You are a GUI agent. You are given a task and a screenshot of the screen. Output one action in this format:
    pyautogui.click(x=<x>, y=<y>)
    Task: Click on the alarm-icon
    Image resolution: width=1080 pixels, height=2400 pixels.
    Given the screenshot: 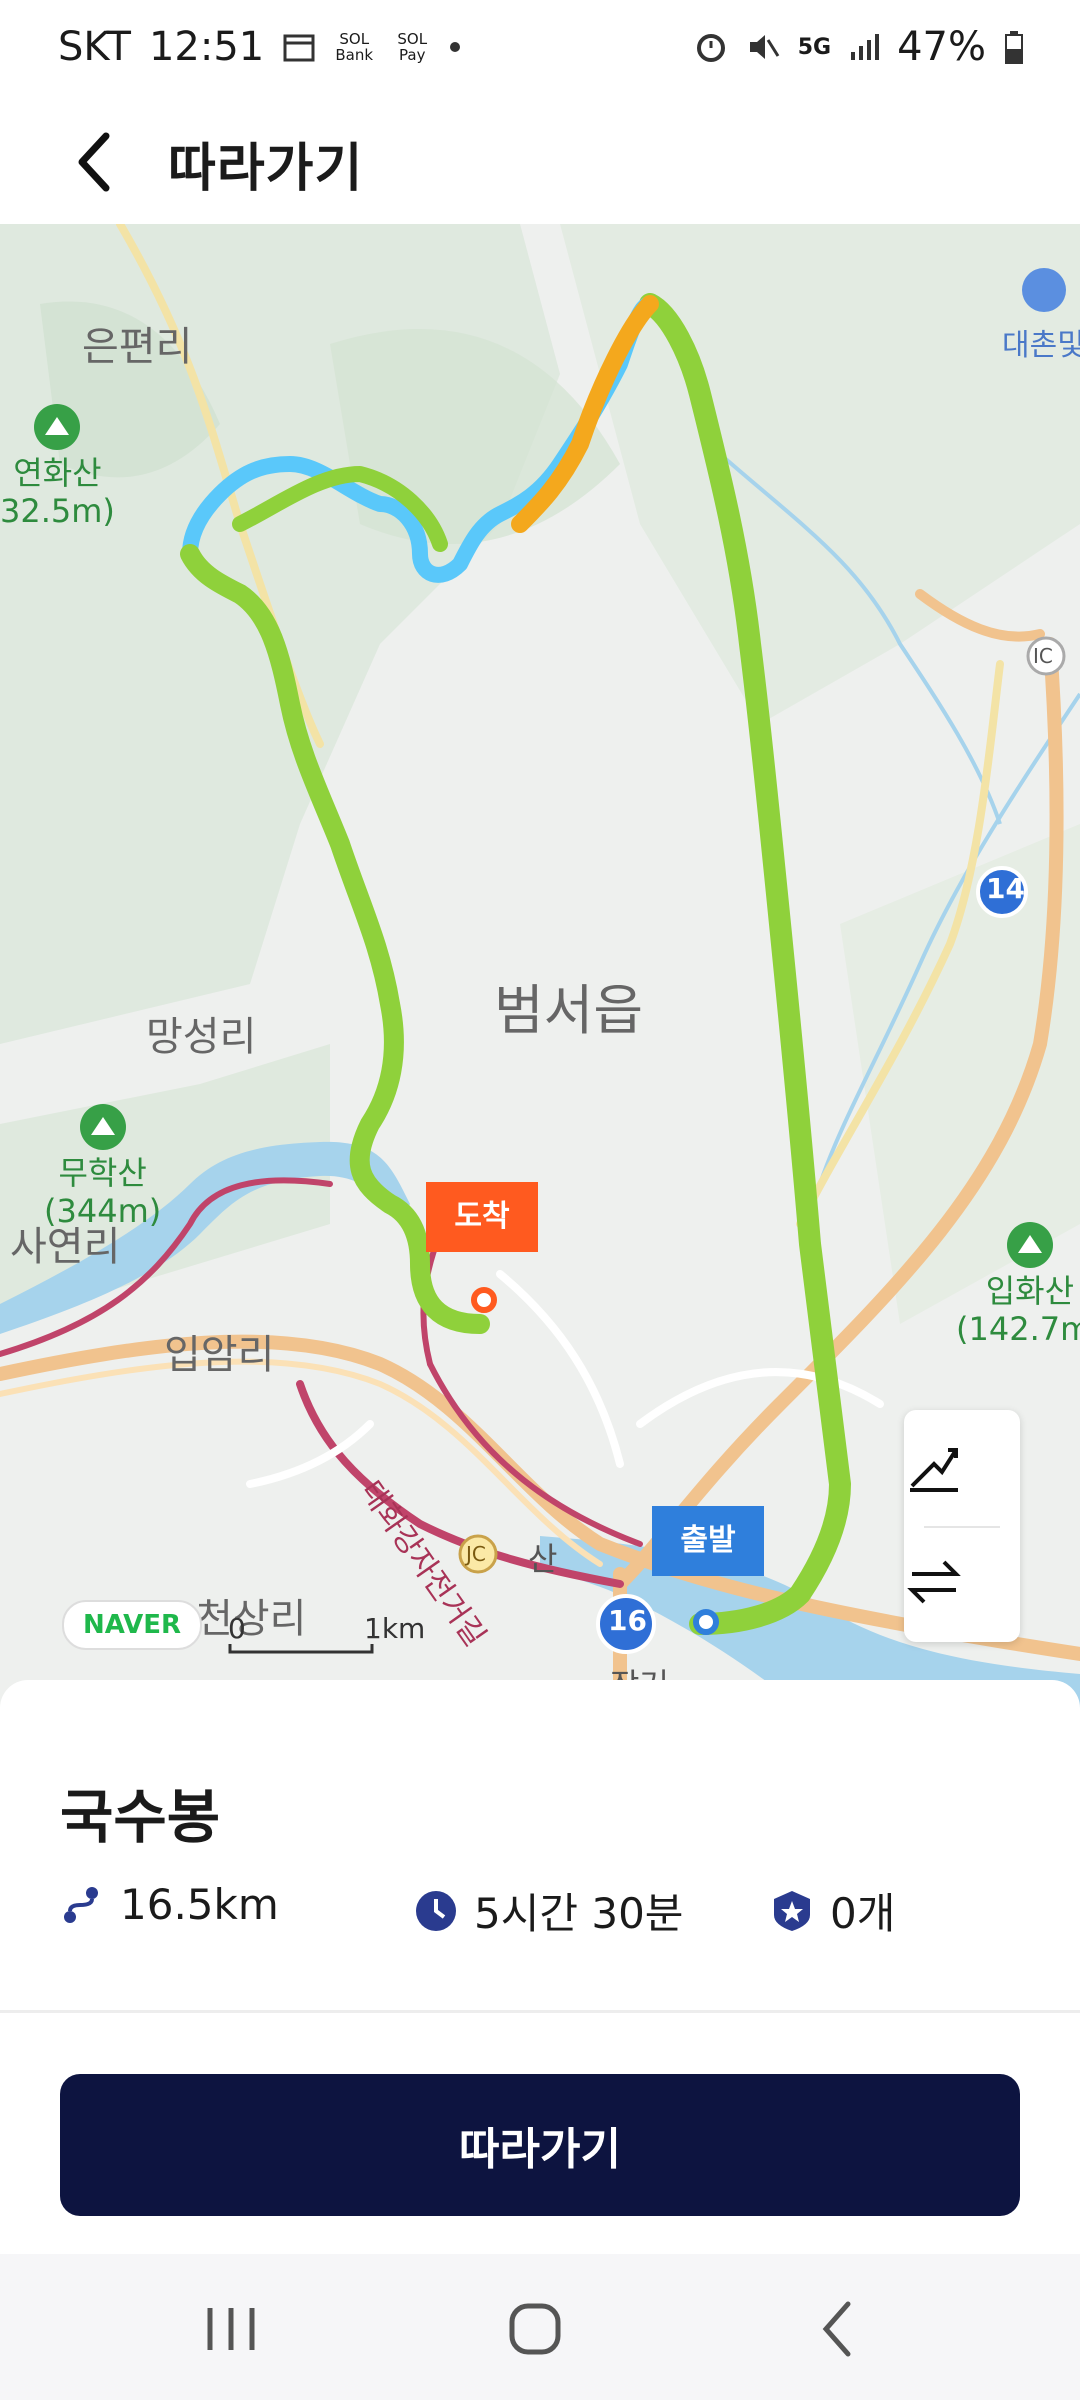 What is the action you would take?
    pyautogui.click(x=710, y=48)
    